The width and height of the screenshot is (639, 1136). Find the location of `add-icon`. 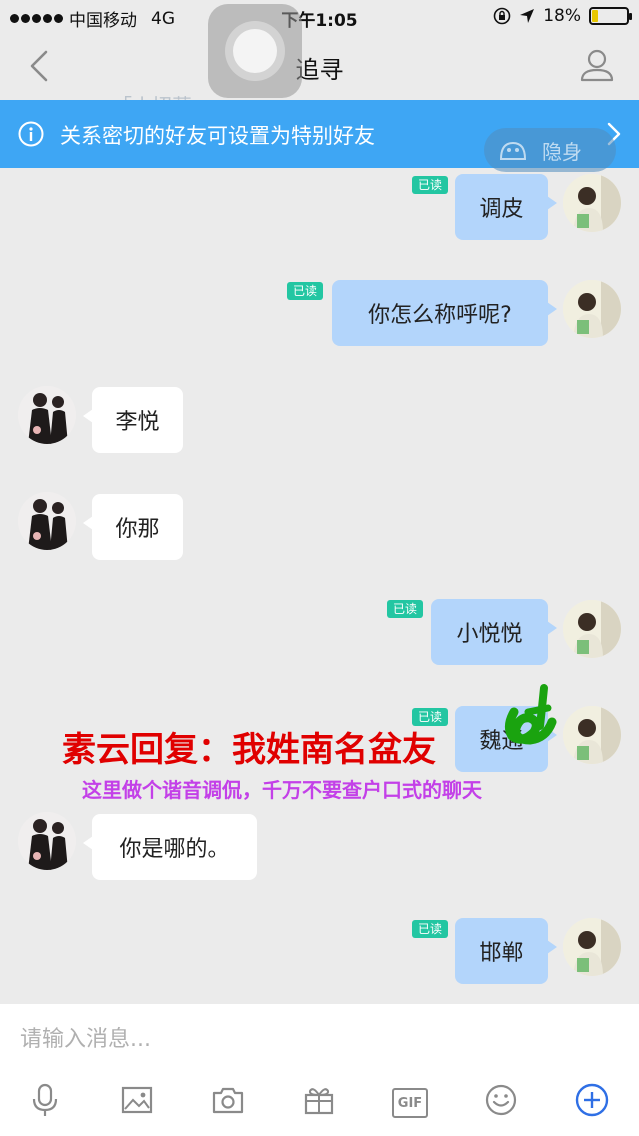

add-icon is located at coordinates (592, 1100).